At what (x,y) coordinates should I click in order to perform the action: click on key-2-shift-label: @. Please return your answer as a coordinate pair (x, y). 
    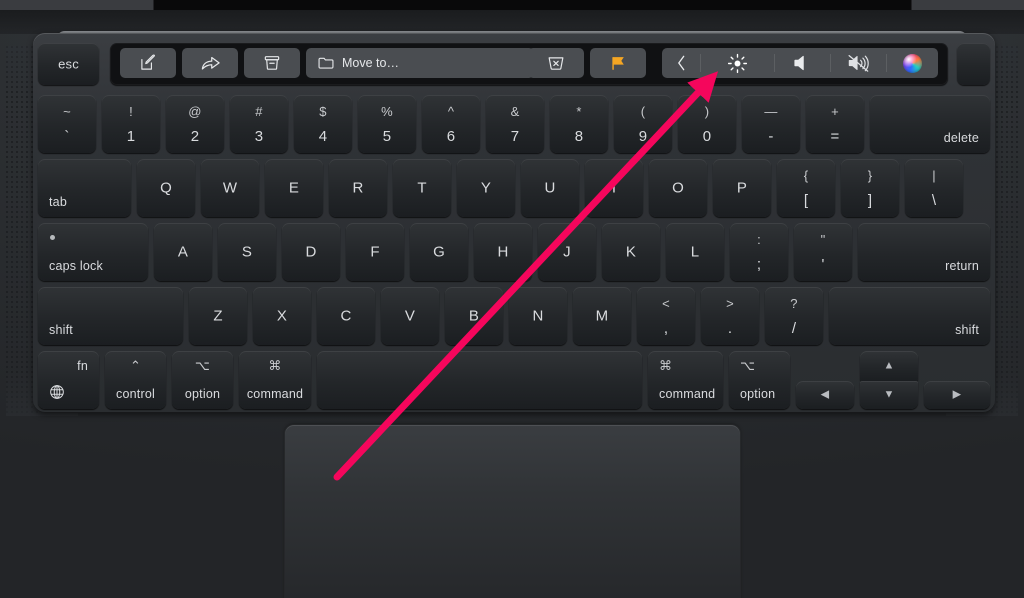
    Looking at the image, I should click on (195, 111).